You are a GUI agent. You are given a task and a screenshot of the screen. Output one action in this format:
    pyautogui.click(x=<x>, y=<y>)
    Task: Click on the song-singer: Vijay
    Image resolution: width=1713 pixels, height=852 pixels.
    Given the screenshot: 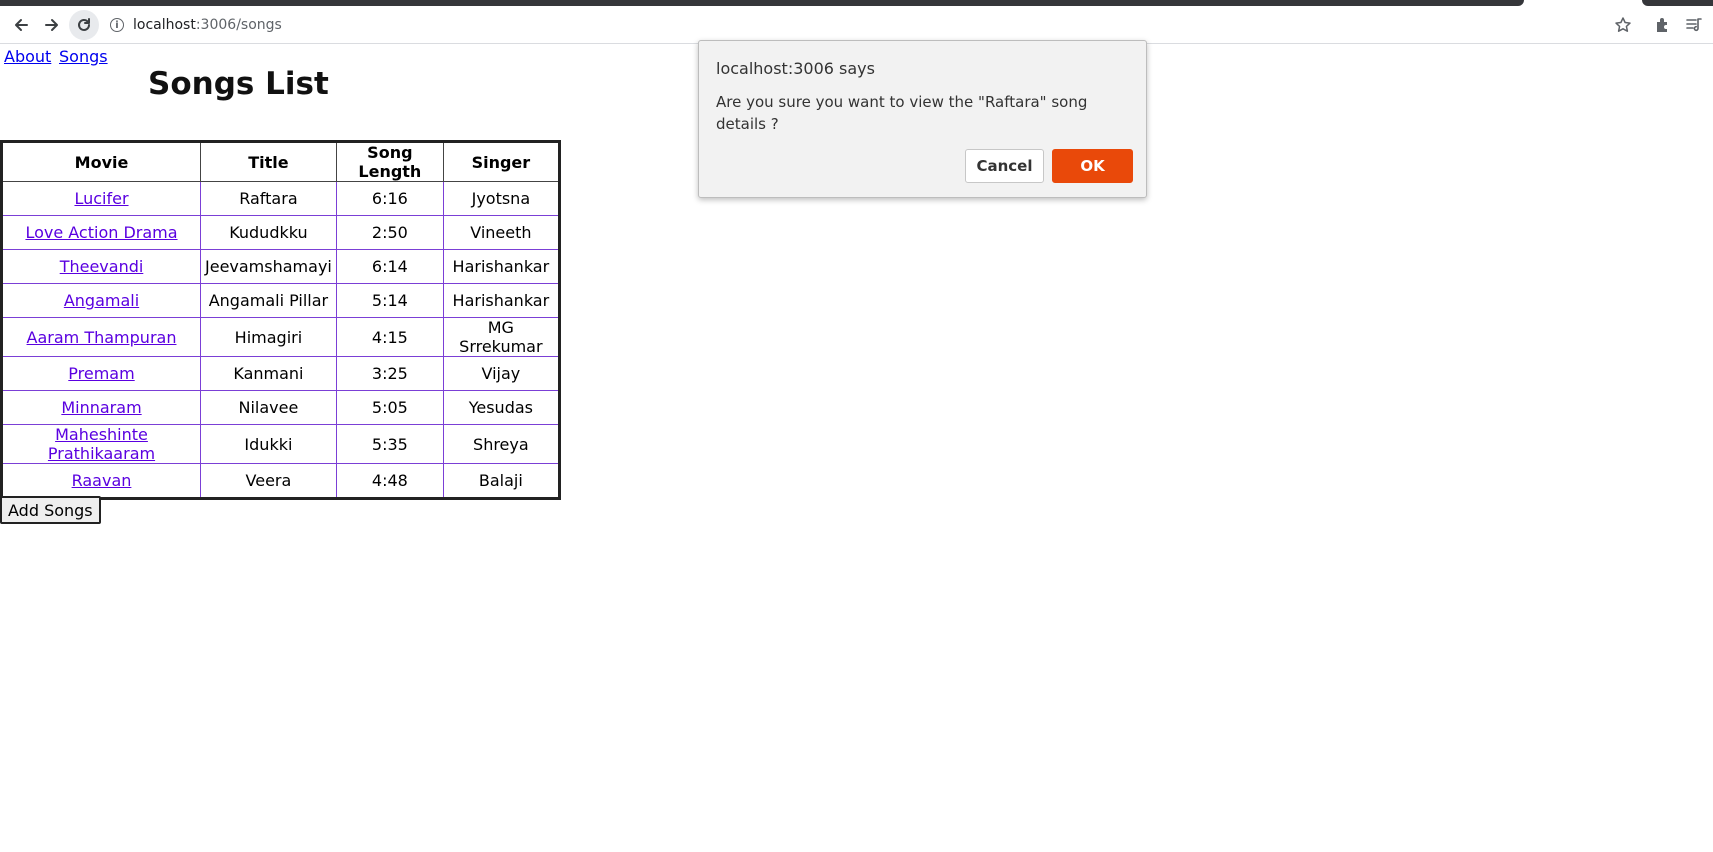 What is the action you would take?
    pyautogui.click(x=501, y=373)
    